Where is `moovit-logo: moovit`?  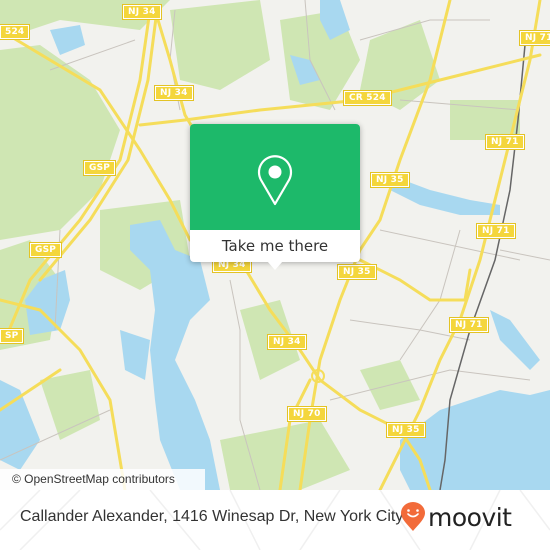
moovit-logo: moovit is located at coordinates (456, 517).